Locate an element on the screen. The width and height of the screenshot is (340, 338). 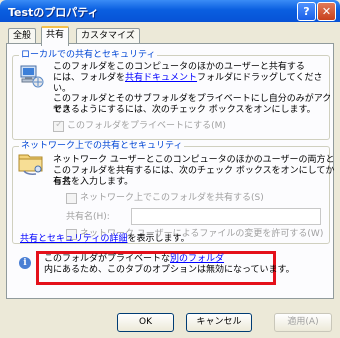
details-text: 共有とセキュリティの詳細を表示します。 is located at coordinates (105, 239).